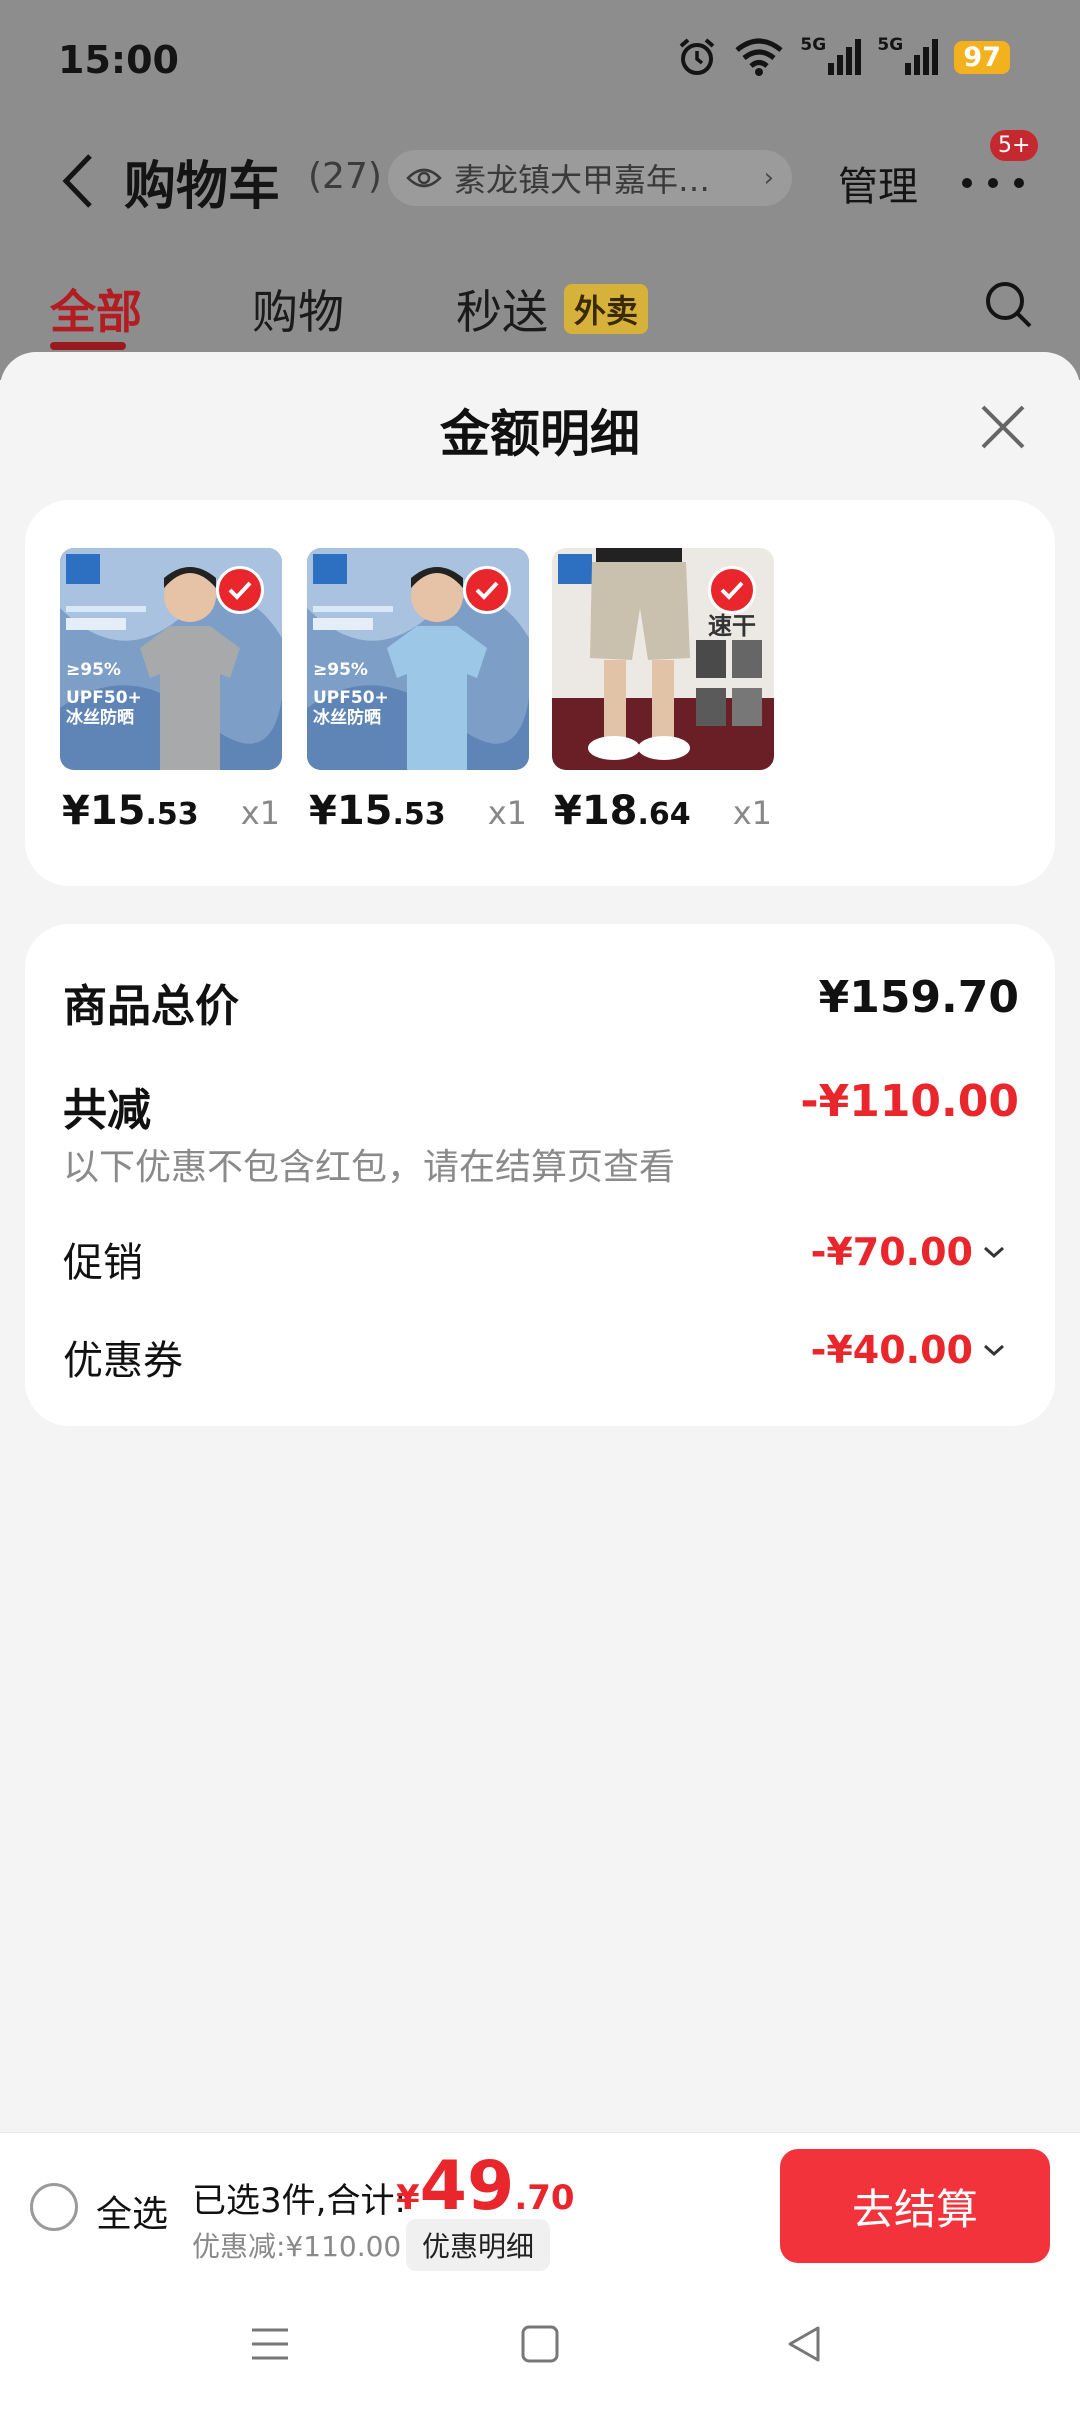 This screenshot has width=1080, height=2412. Describe the element at coordinates (298, 309) in the screenshot. I see `tab-shopping: 购物` at that location.